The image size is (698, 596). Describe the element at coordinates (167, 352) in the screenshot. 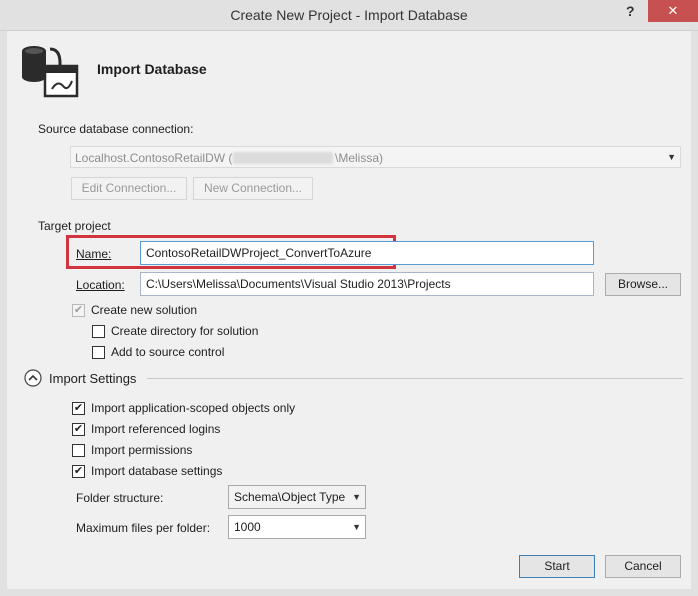

I see `source-control-label: Add to source control` at that location.